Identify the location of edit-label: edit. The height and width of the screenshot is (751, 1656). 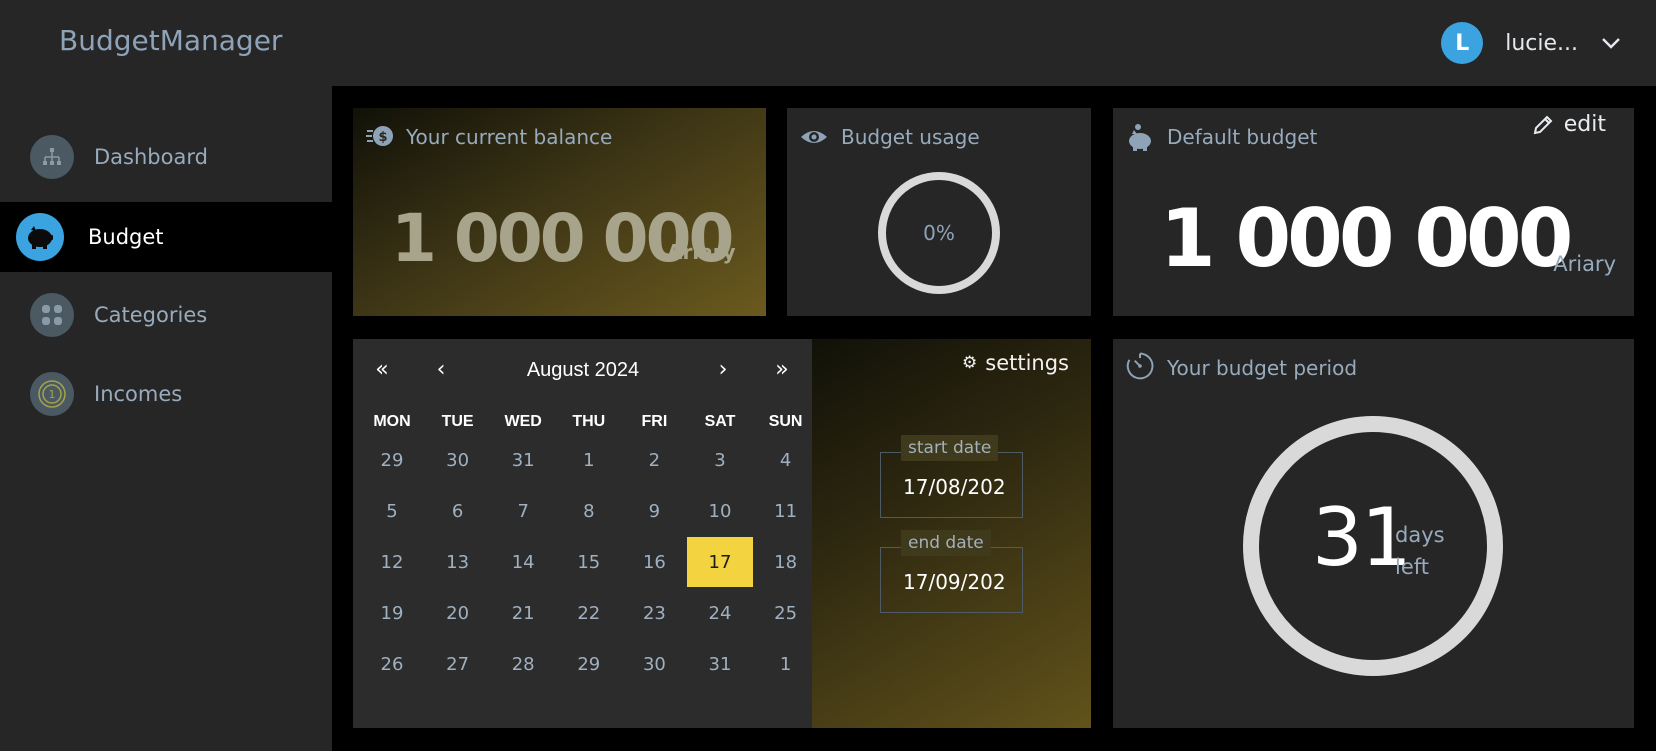
(1584, 124).